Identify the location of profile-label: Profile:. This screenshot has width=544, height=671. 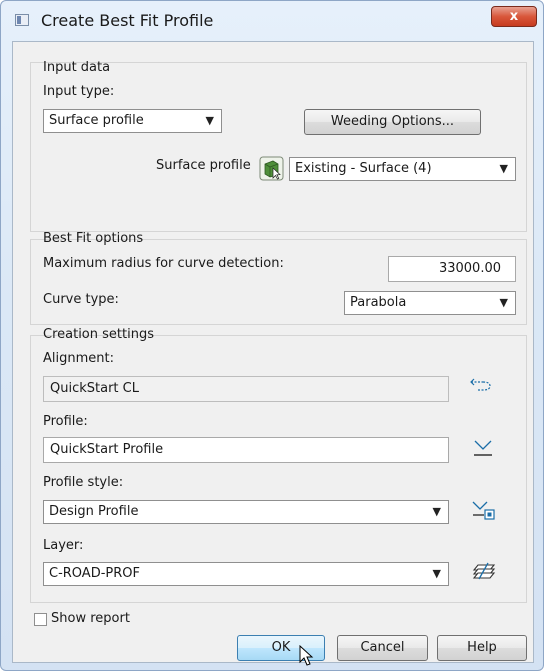
(65, 421).